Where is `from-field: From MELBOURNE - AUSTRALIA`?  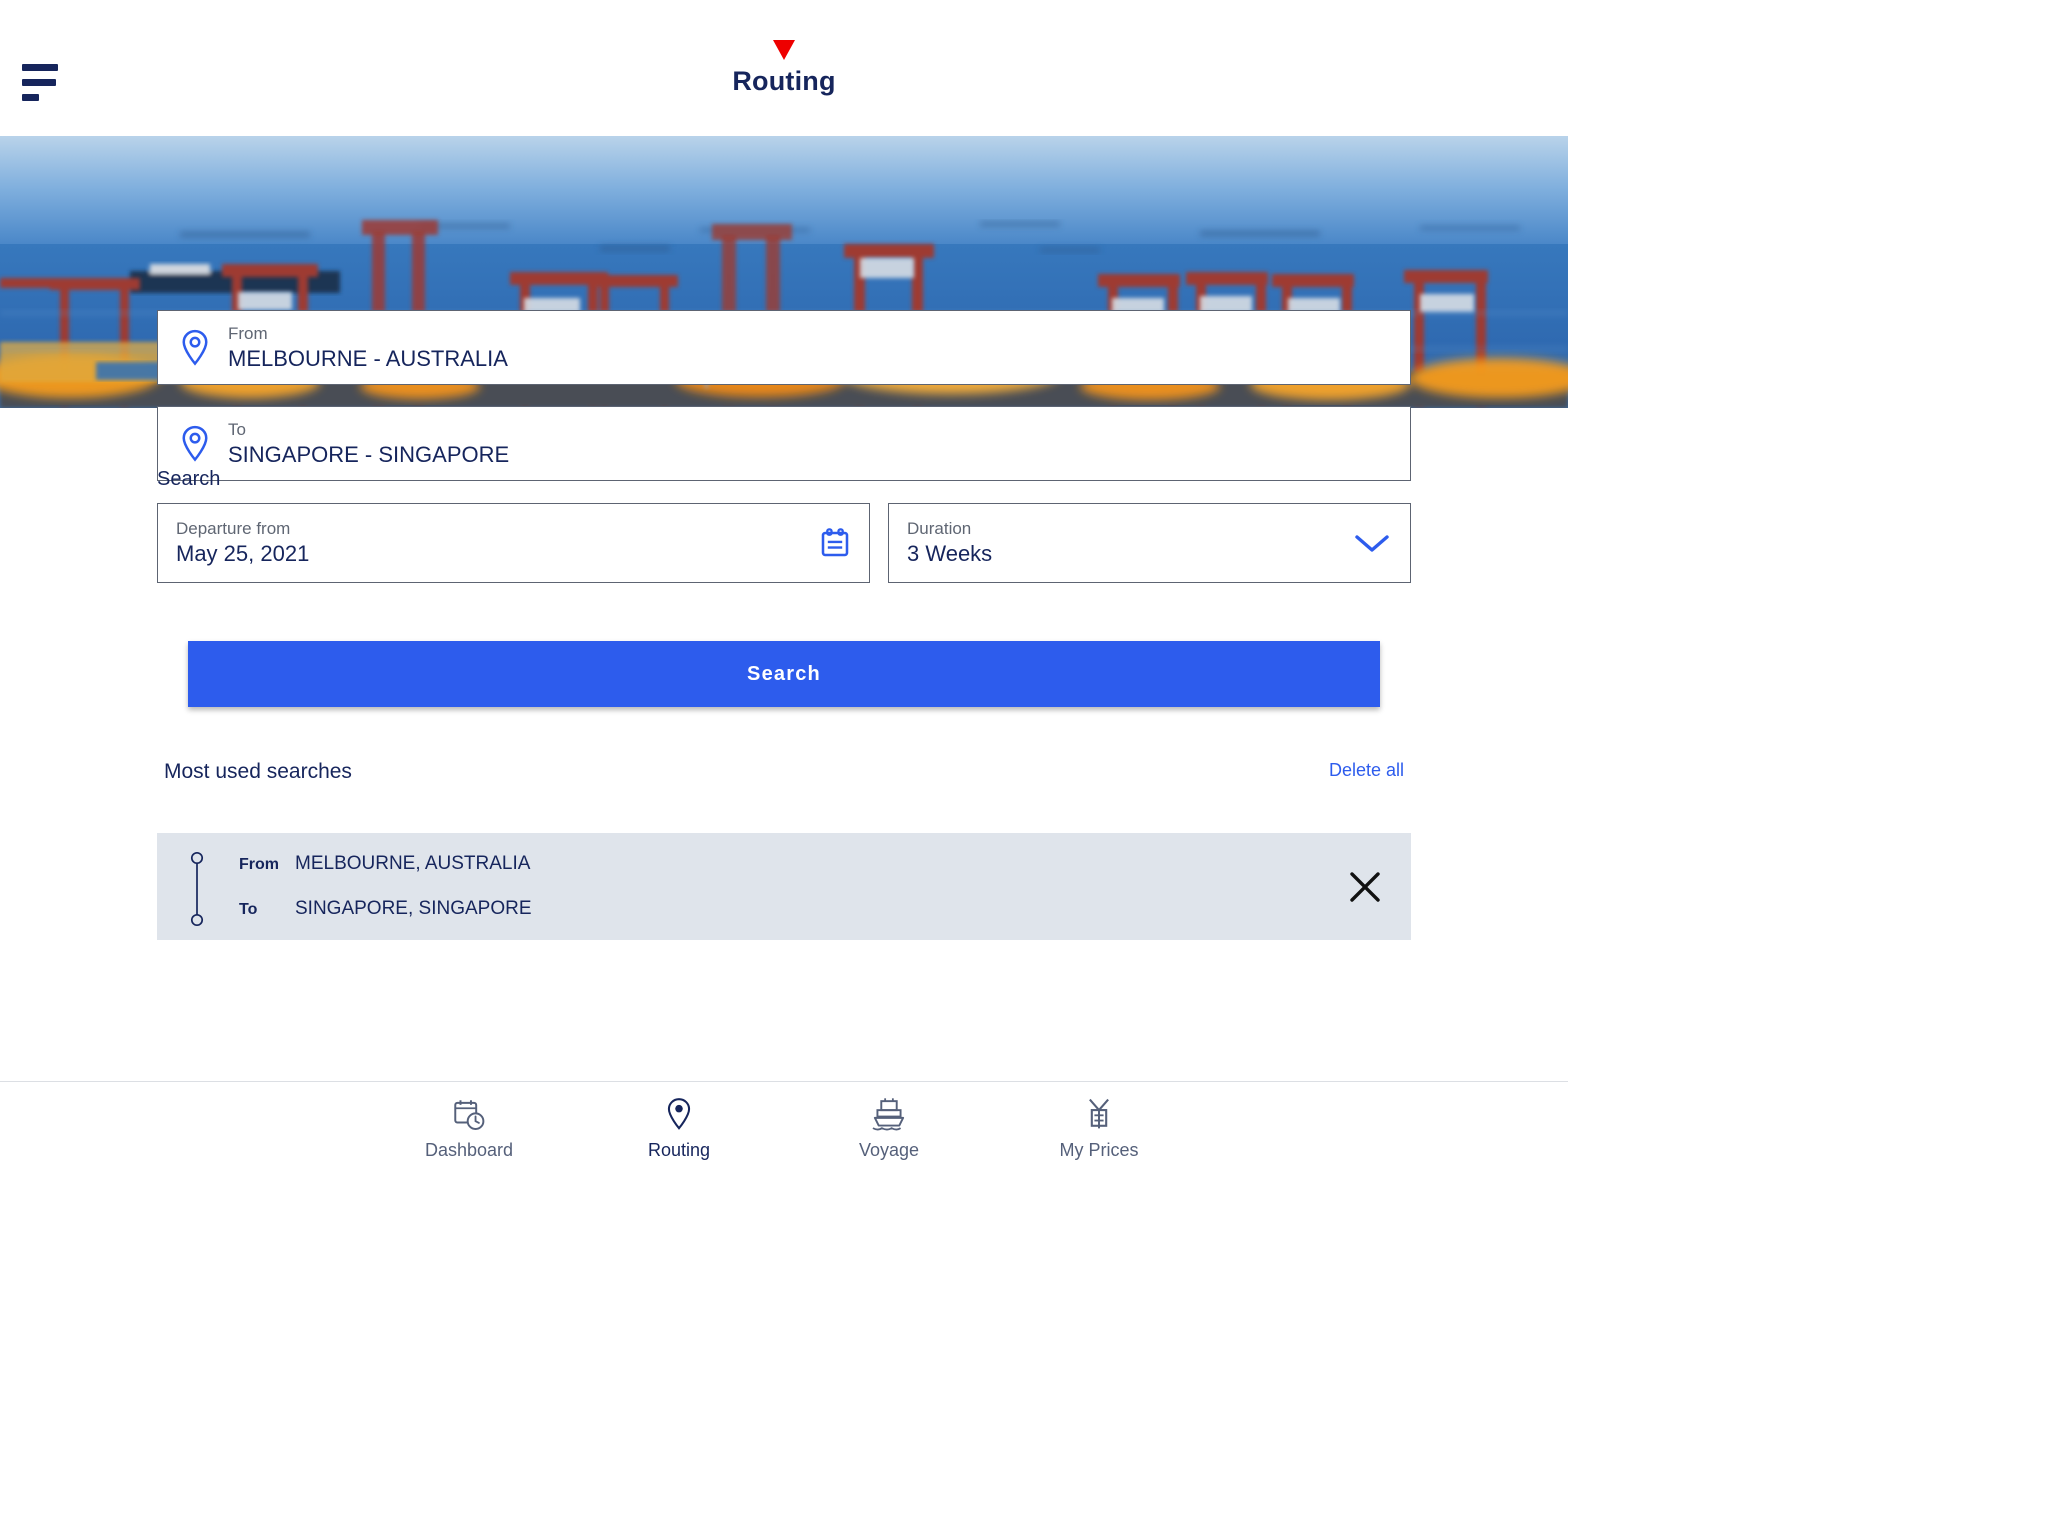 from-field: From MELBOURNE - AUSTRALIA is located at coordinates (784, 347).